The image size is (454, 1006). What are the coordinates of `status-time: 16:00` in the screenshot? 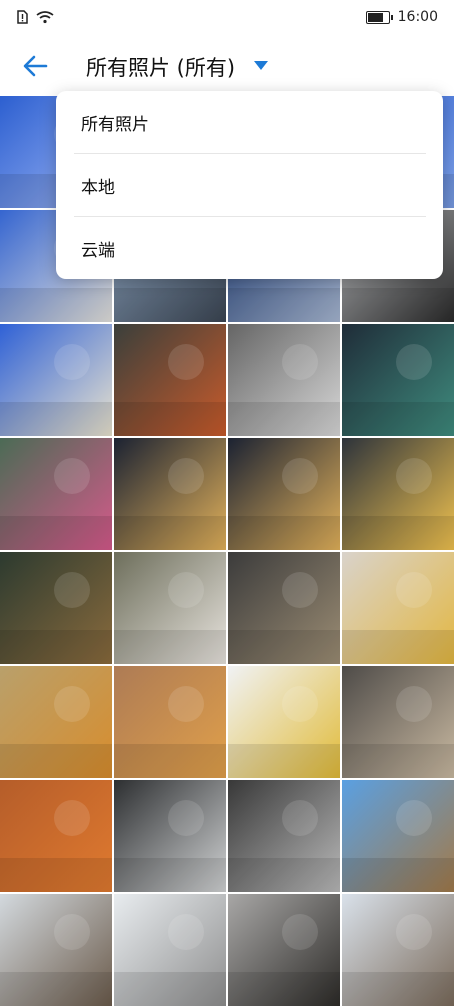 It's located at (417, 17).